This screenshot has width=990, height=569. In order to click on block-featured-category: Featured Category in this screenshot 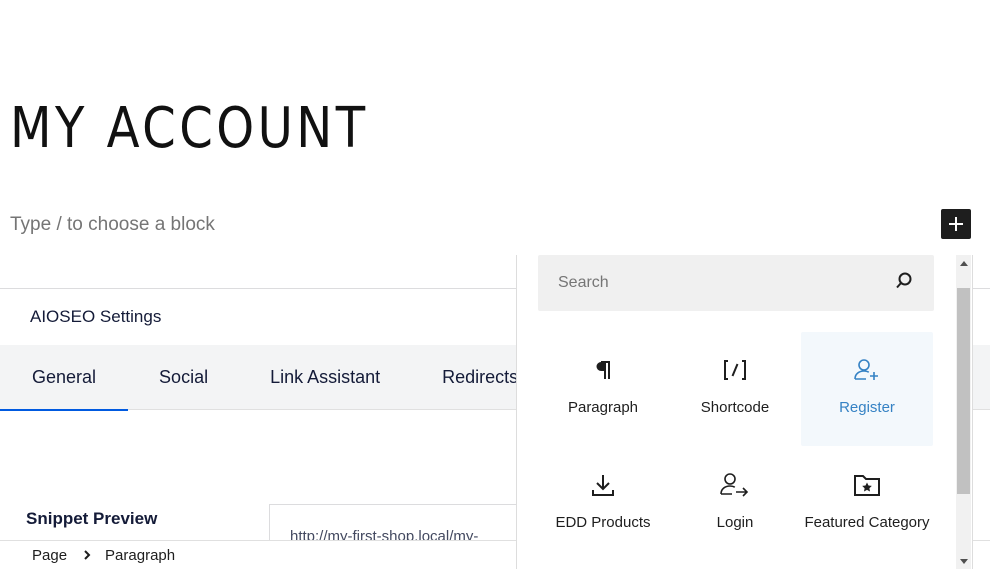, I will do `click(867, 504)`.